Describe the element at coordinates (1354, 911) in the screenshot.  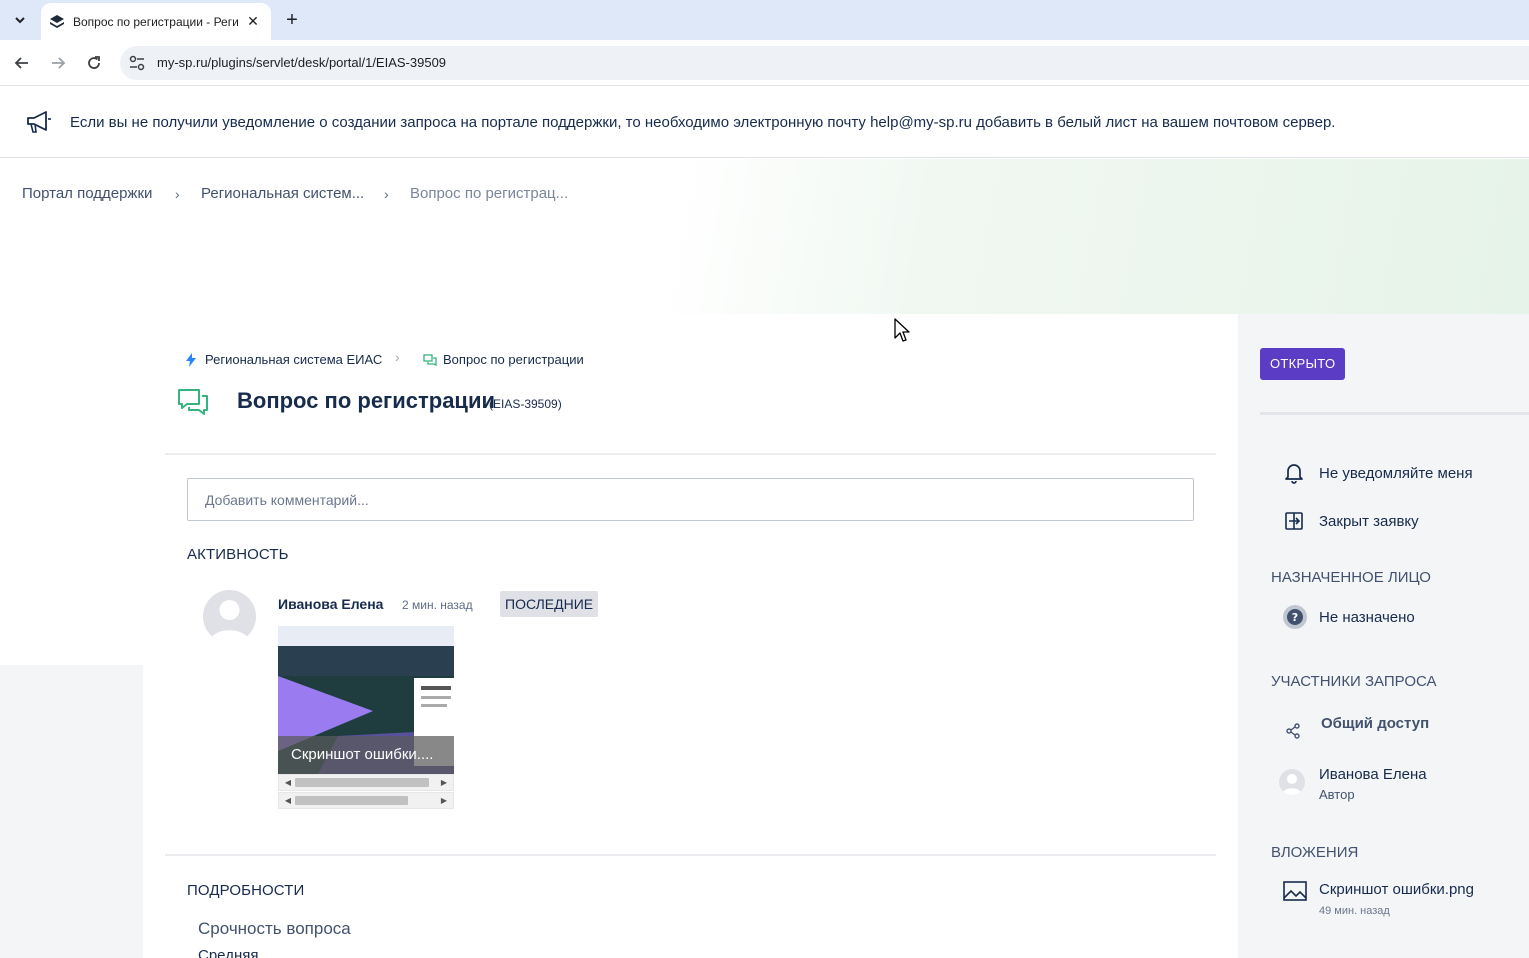
I see `attachment-time: 49 мин. назад` at that location.